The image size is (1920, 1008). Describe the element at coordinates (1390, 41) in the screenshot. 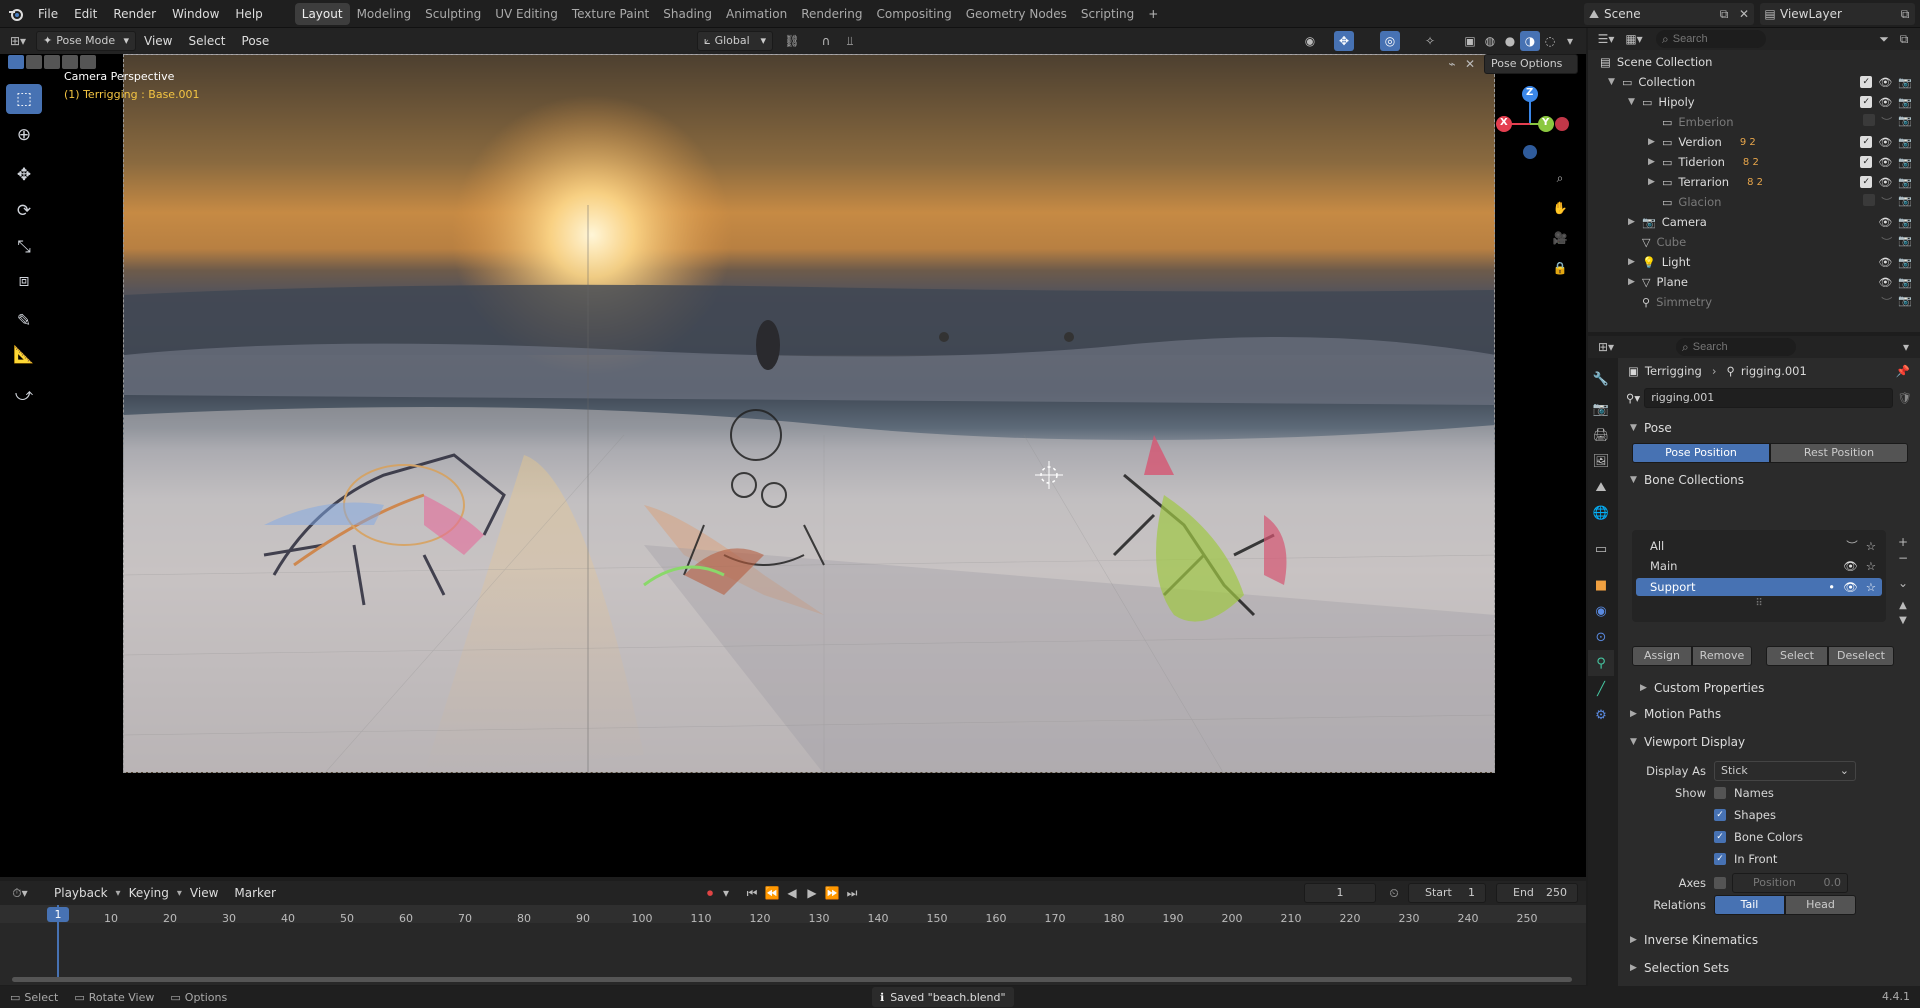

I see `overlay-toggle-icon: ◎` at that location.